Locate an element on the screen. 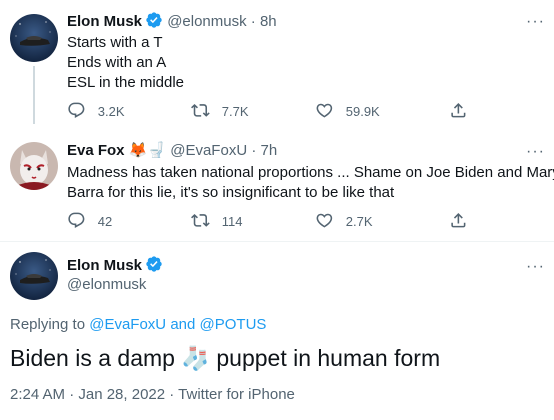 Image resolution: width=554 pixels, height=420 pixels. reply-count: 42 is located at coordinates (105, 222).